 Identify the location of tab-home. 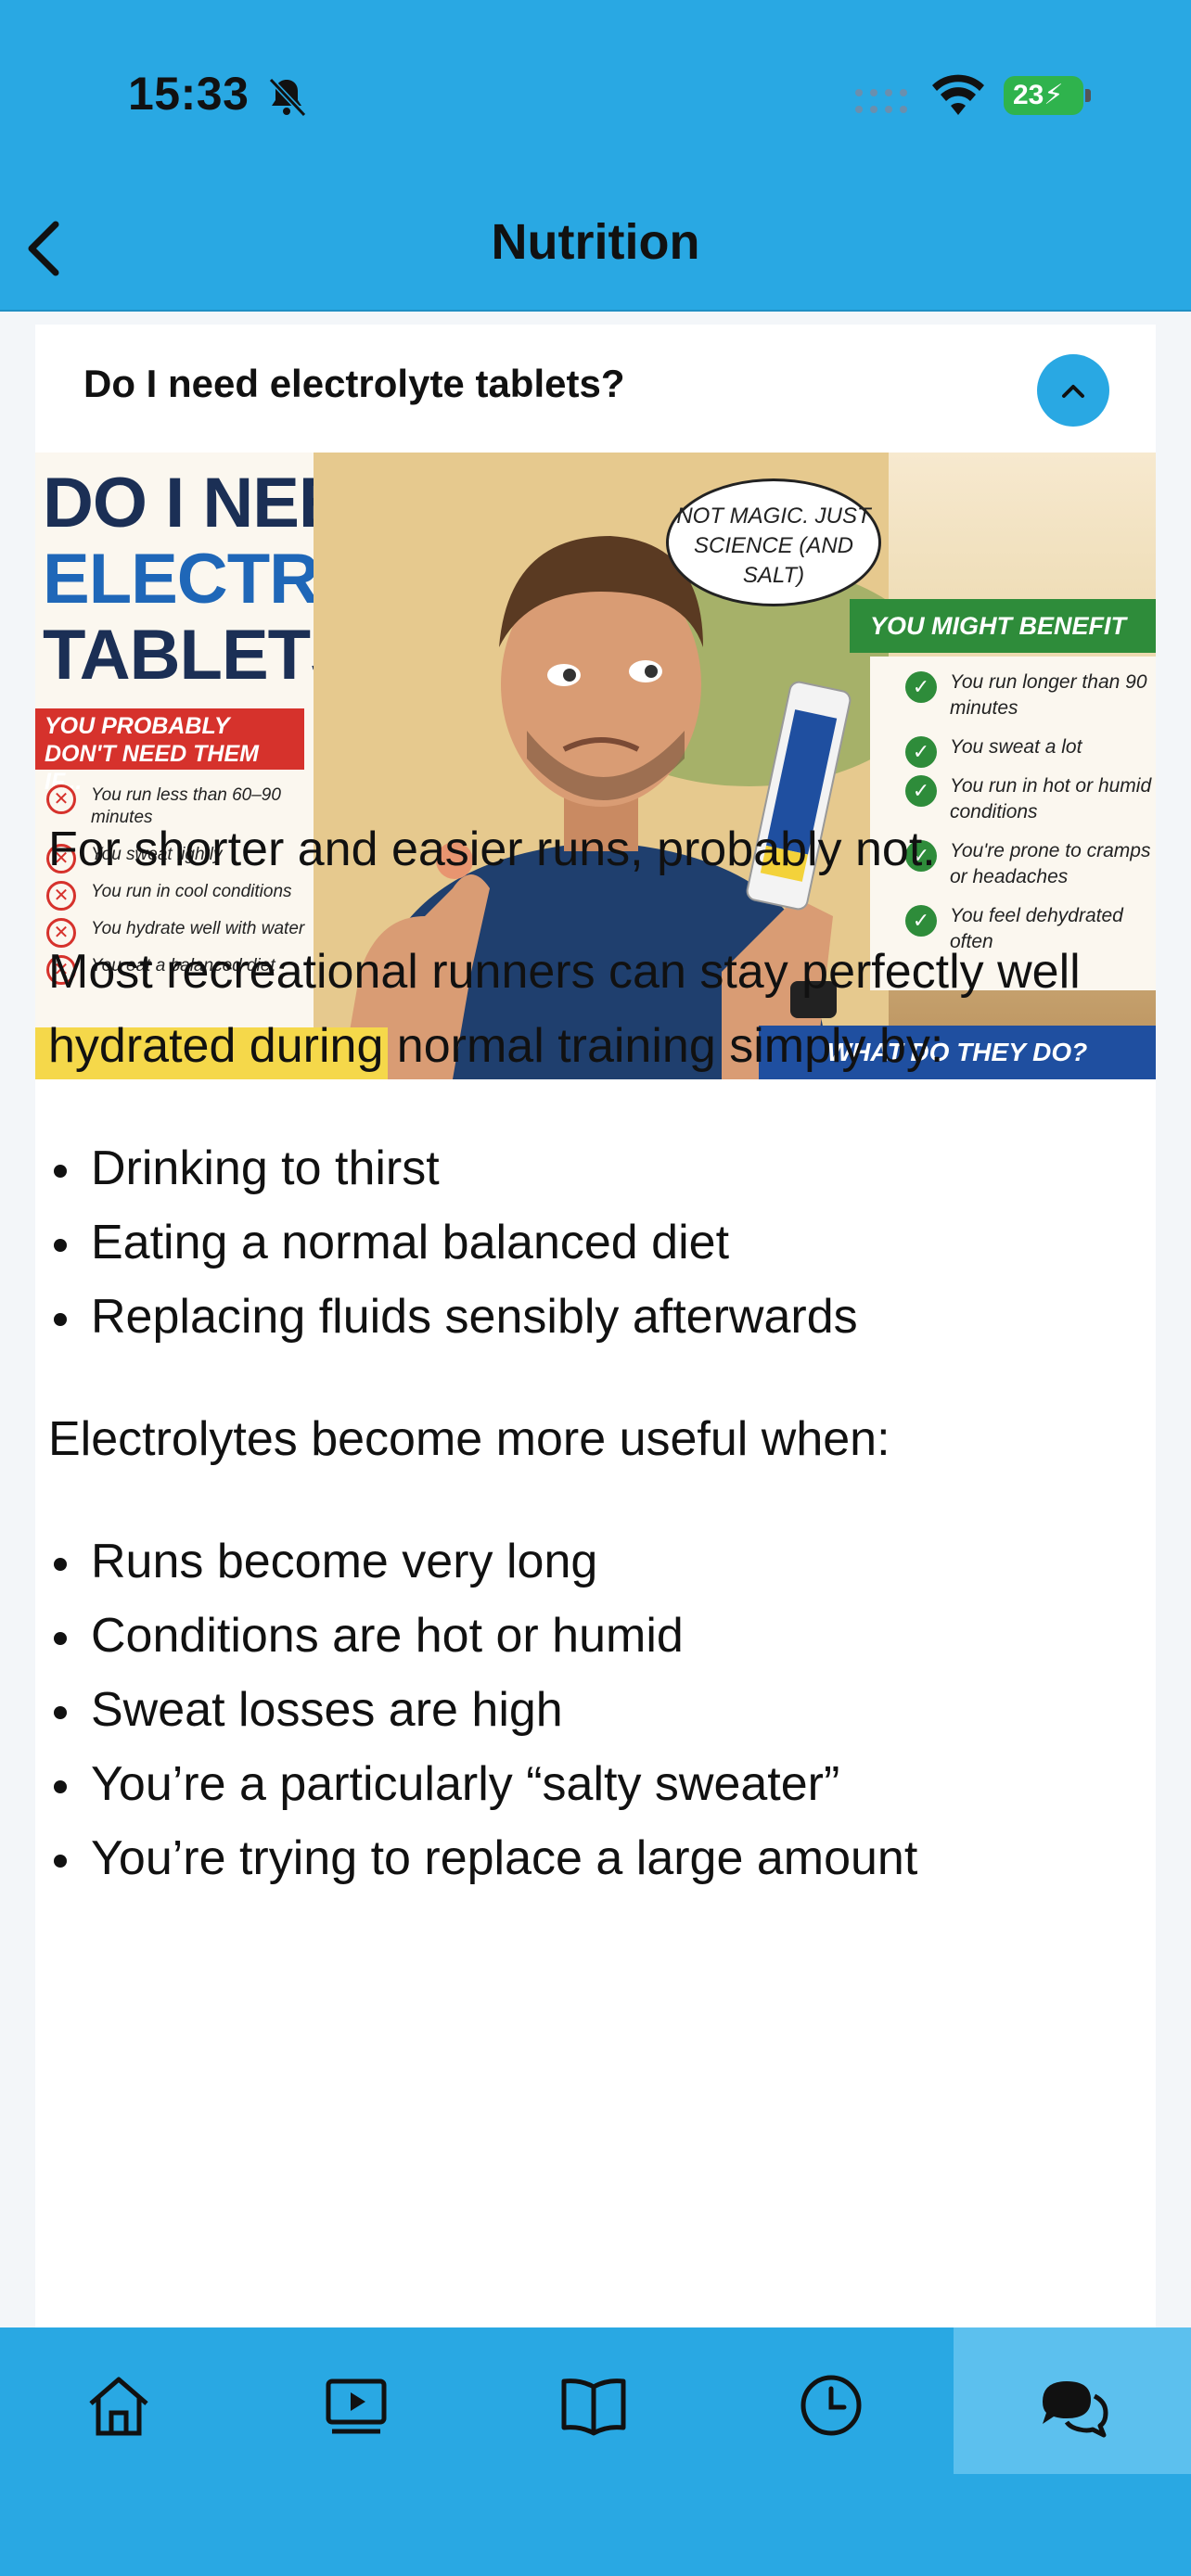
(118, 2400).